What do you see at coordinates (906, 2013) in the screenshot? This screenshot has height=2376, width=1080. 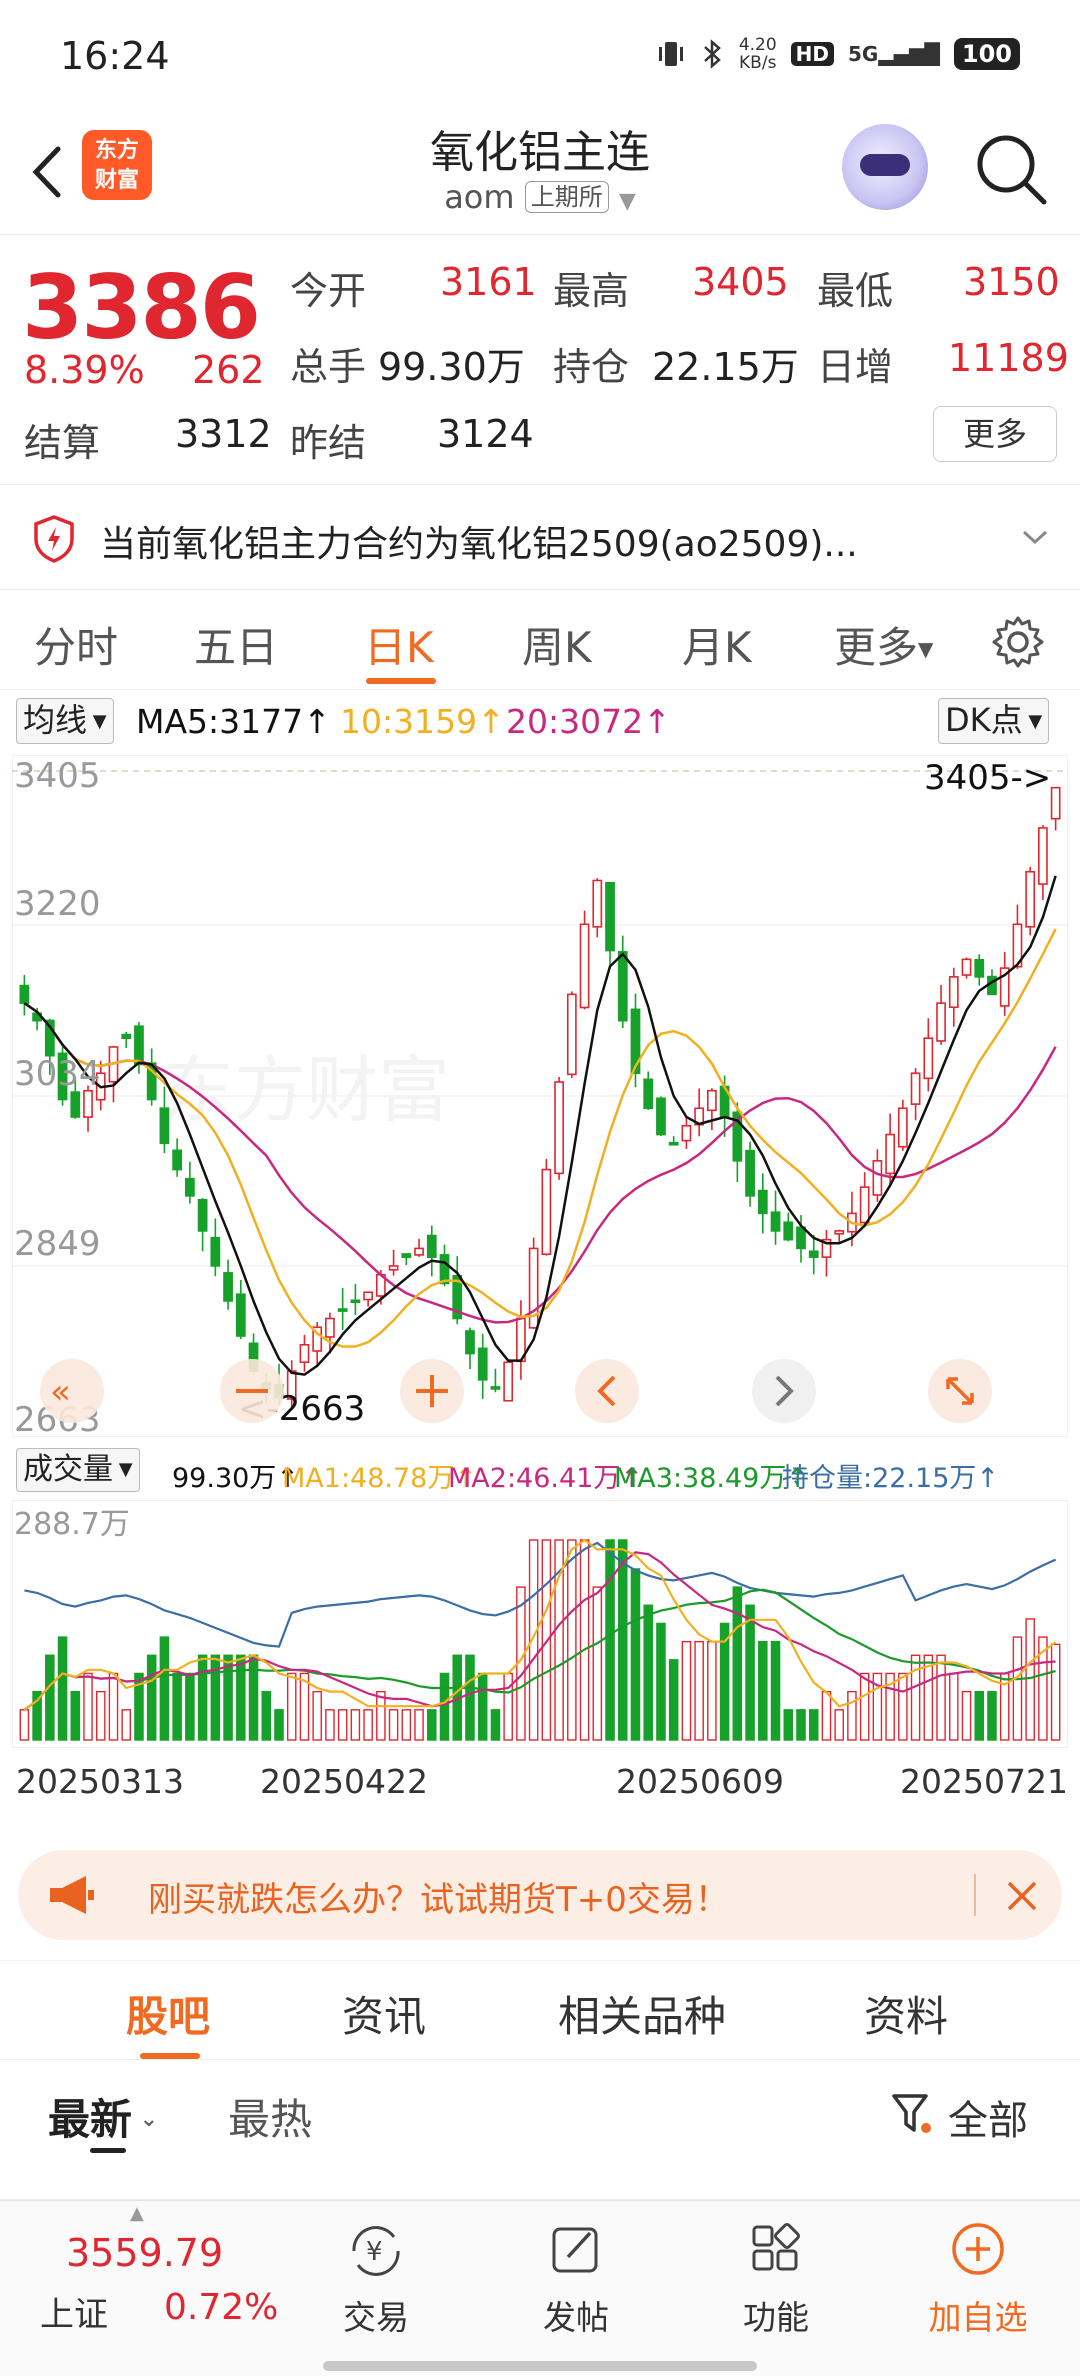 I see `tab-info: 资料` at bounding box center [906, 2013].